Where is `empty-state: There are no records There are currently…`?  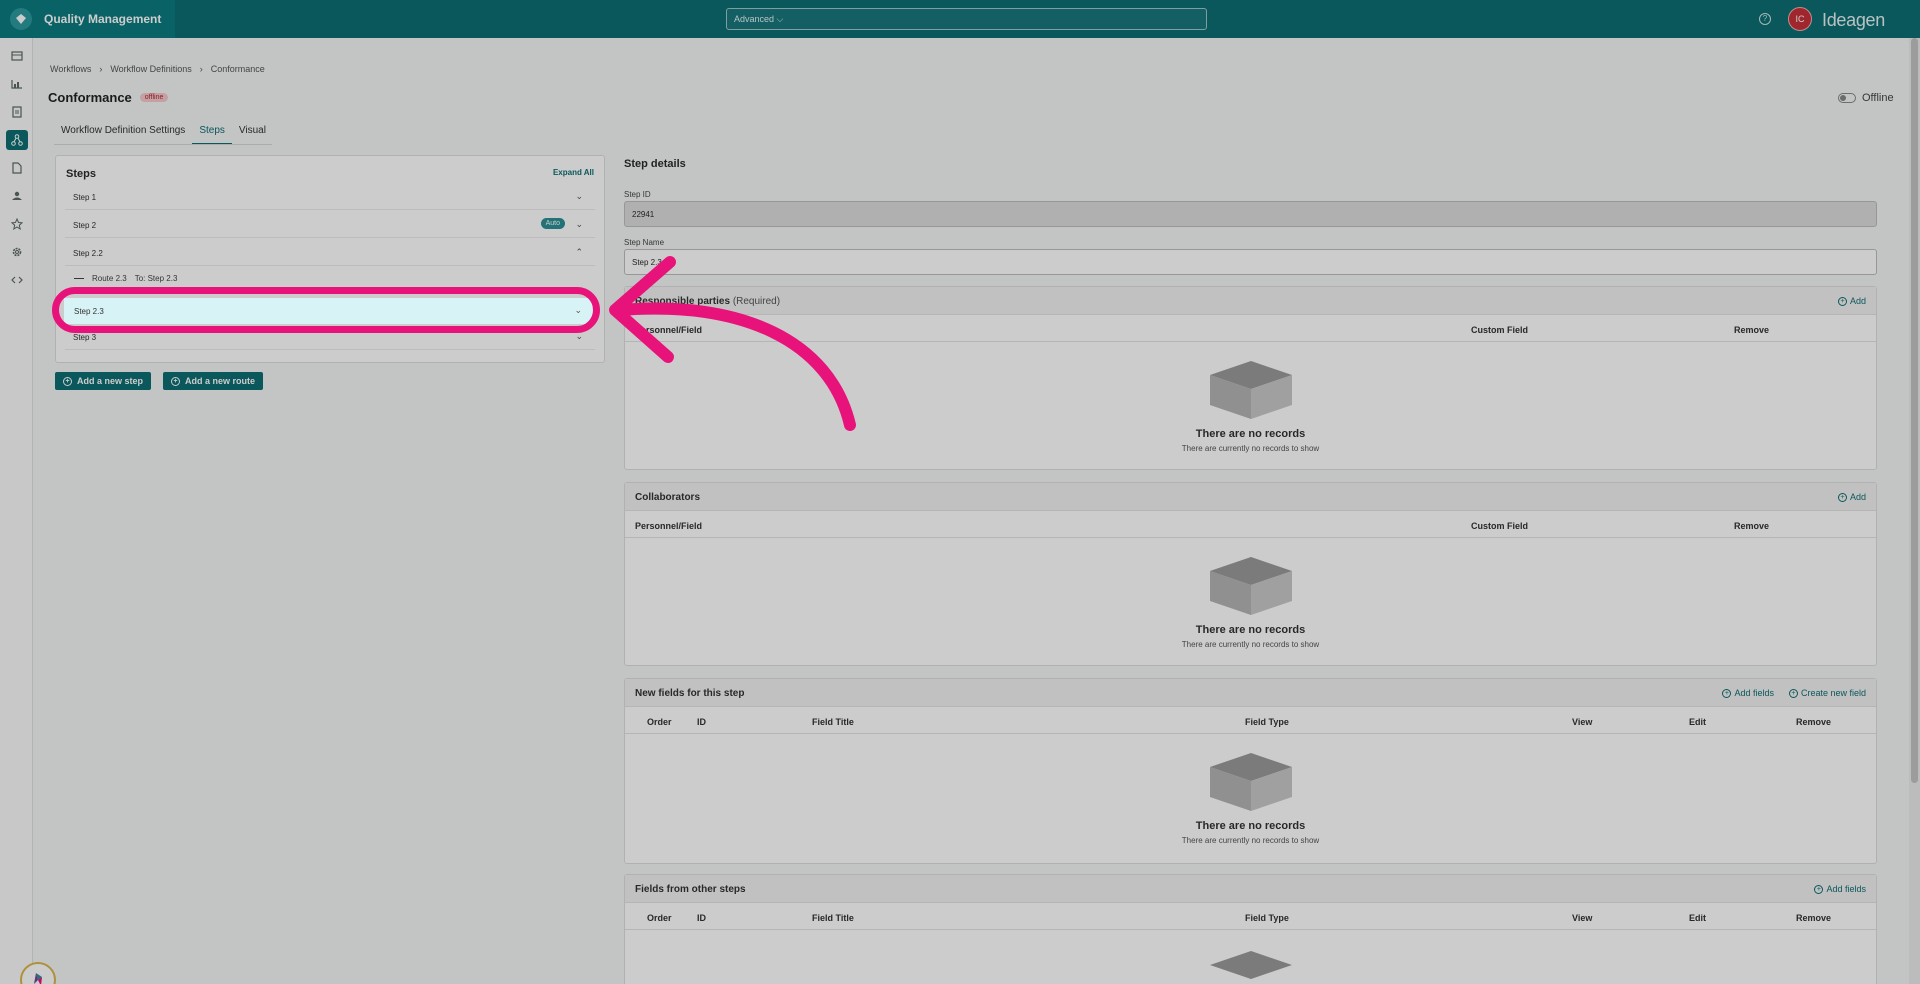 empty-state: There are no records There are currently… is located at coordinates (1250, 601).